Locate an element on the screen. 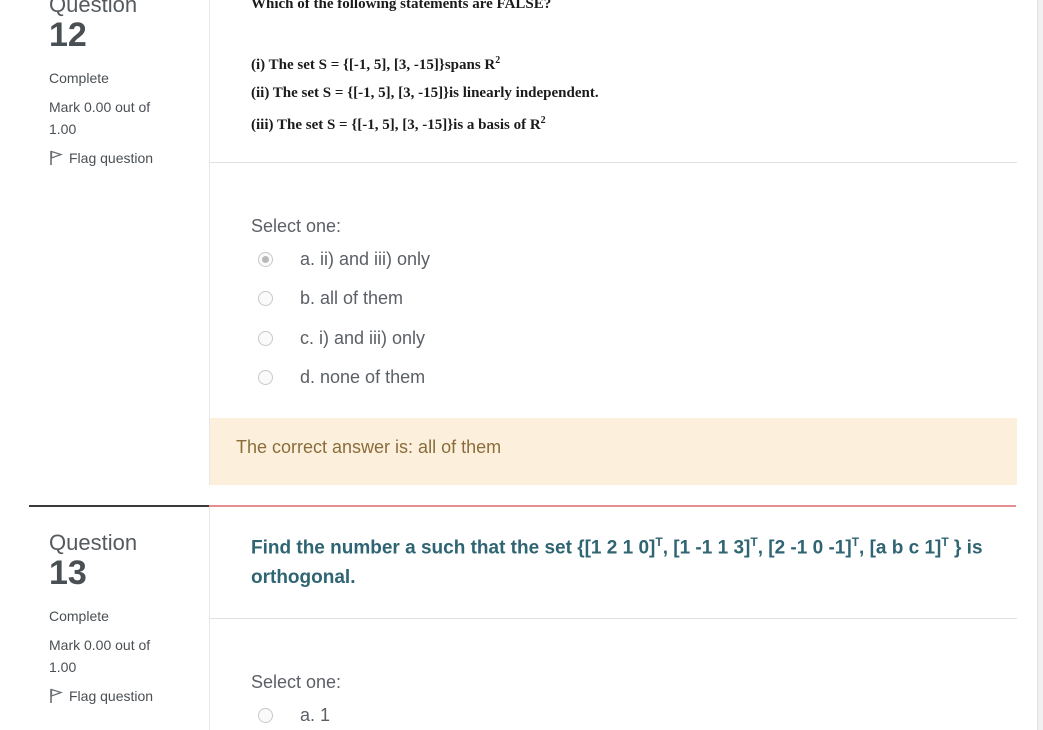  question-separator-left is located at coordinates (119, 506).